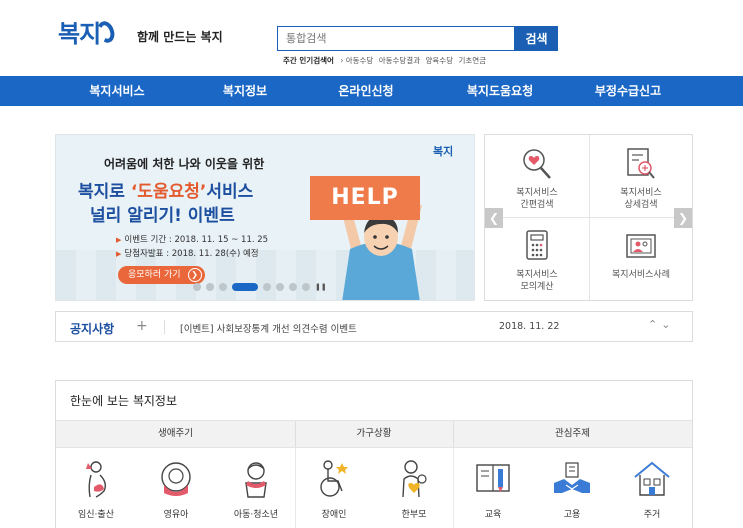 This screenshot has height=528, width=743. What do you see at coordinates (245, 91) in the screenshot?
I see `nav-item-welfare-info: 복지정보` at bounding box center [245, 91].